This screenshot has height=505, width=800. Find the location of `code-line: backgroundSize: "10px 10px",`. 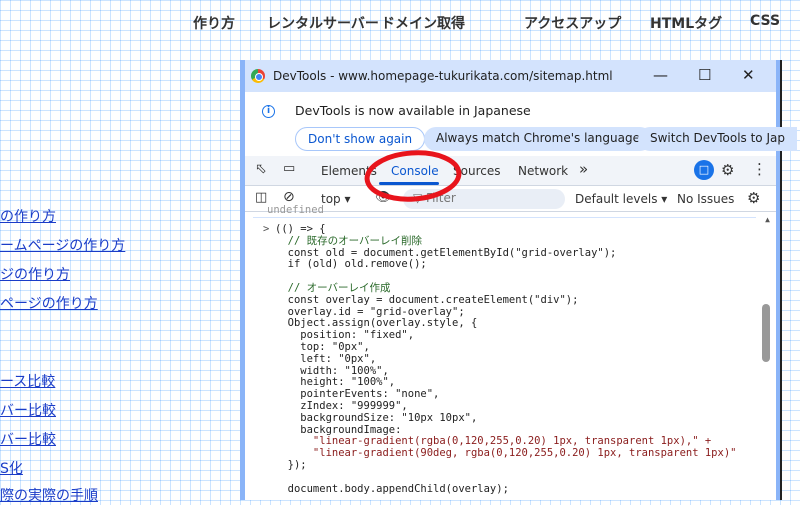

code-line: backgroundSize: "10px 10px", is located at coordinates (376, 417).